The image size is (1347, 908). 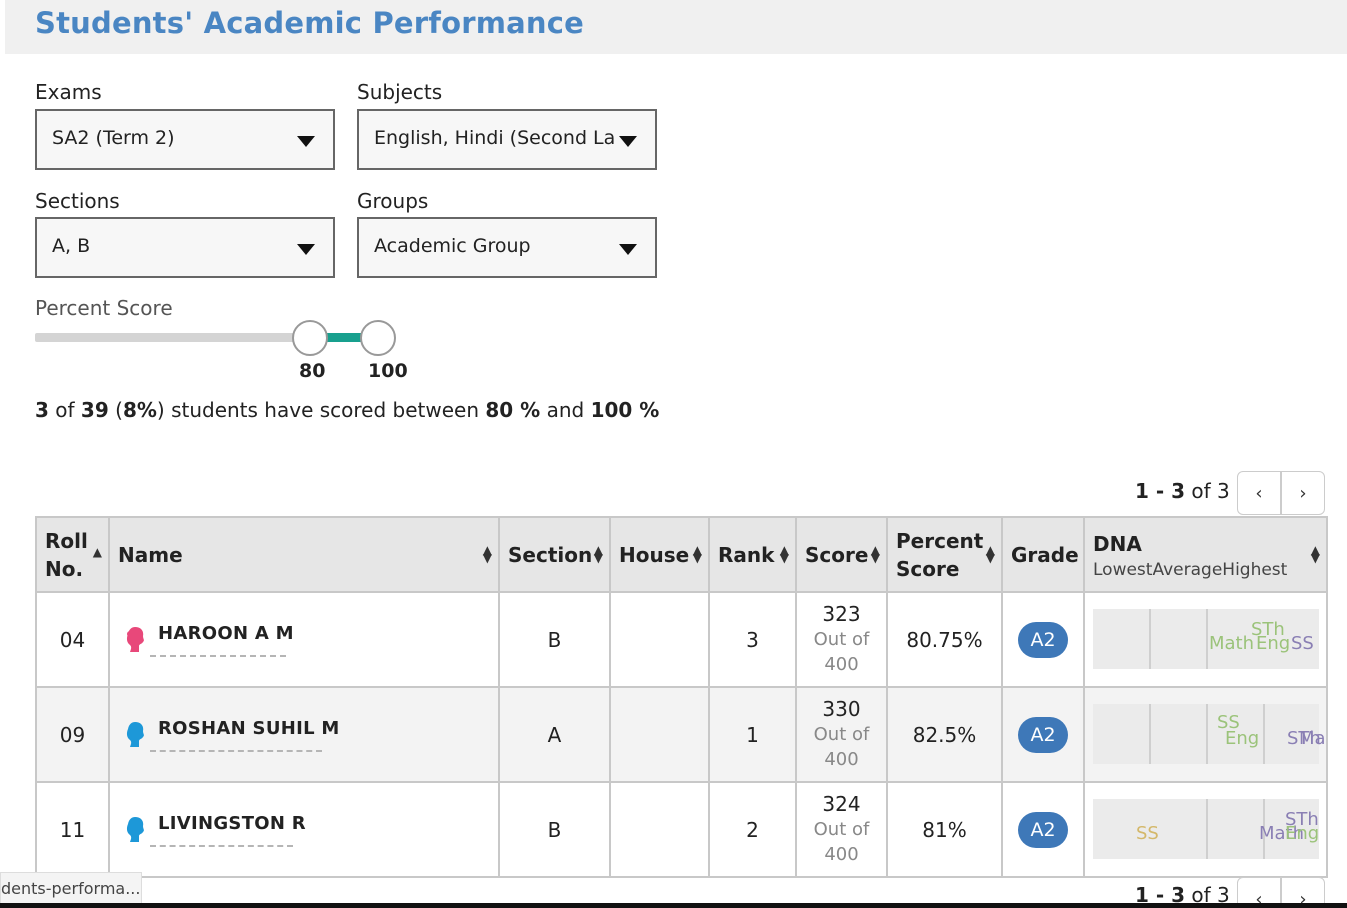 What do you see at coordinates (1312, 738) in the screenshot?
I see `dna-subject-label: Ma` at bounding box center [1312, 738].